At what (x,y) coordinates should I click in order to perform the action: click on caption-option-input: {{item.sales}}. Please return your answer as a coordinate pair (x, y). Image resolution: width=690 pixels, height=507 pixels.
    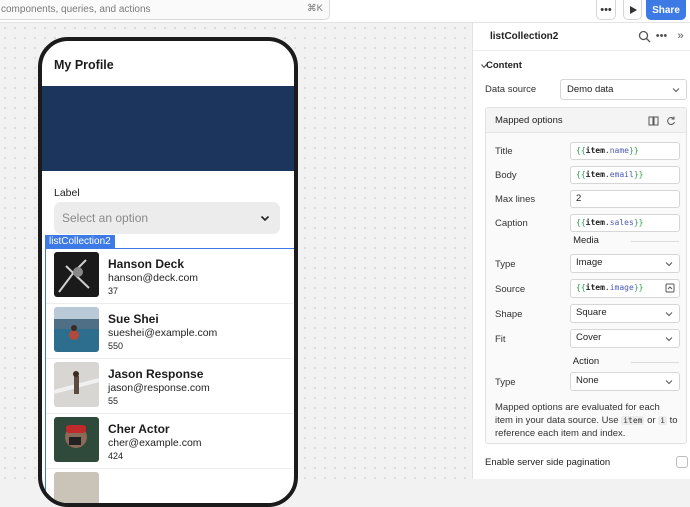
    Looking at the image, I should click on (625, 223).